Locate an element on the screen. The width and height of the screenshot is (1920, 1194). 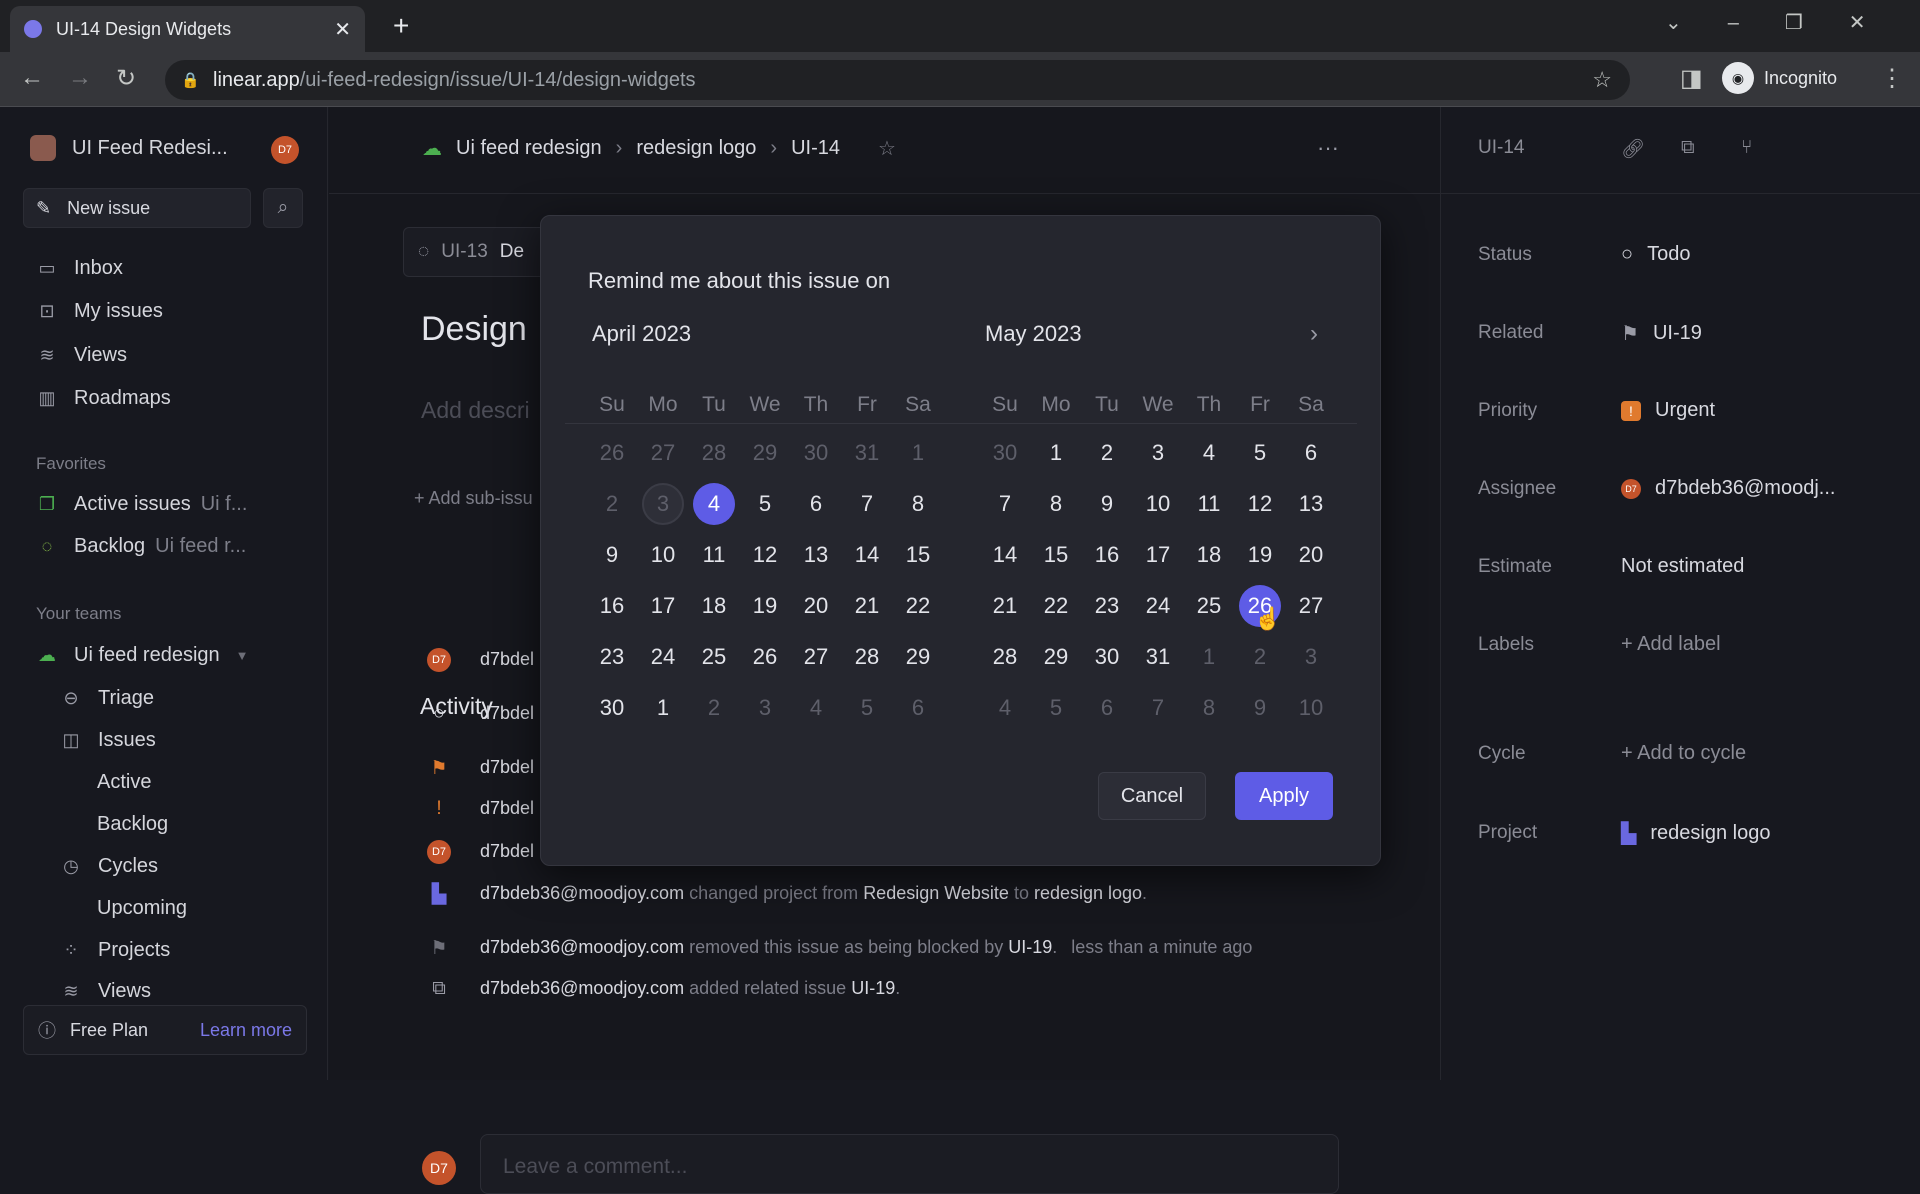
user-avatar: D7 is located at coordinates (285, 150).